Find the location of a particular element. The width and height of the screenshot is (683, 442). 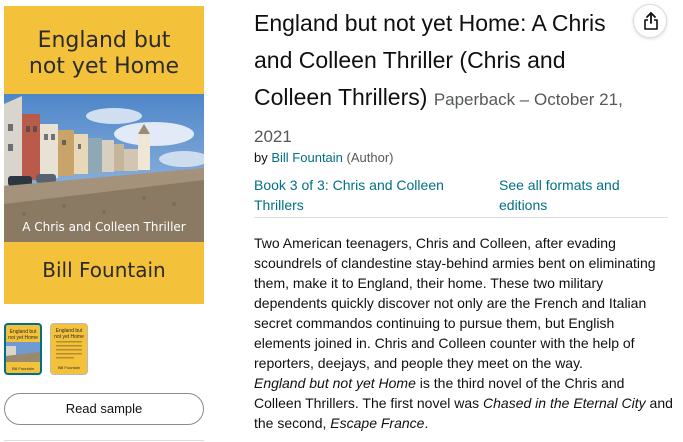

series-link-line-1: Book 3 of 3: Chris and Colleen is located at coordinates (349, 185).